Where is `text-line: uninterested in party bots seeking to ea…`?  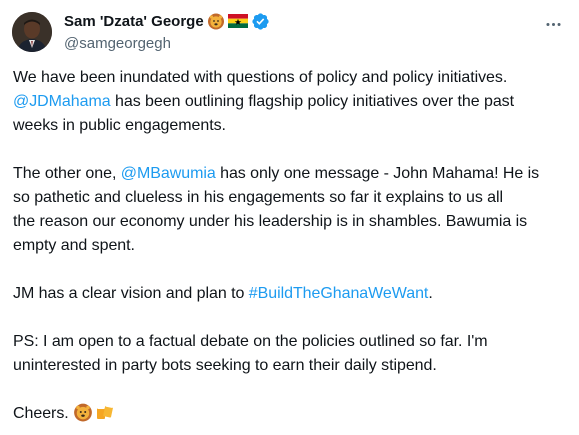
text-line: uninterested in party bots seeking to ea… is located at coordinates (225, 365).